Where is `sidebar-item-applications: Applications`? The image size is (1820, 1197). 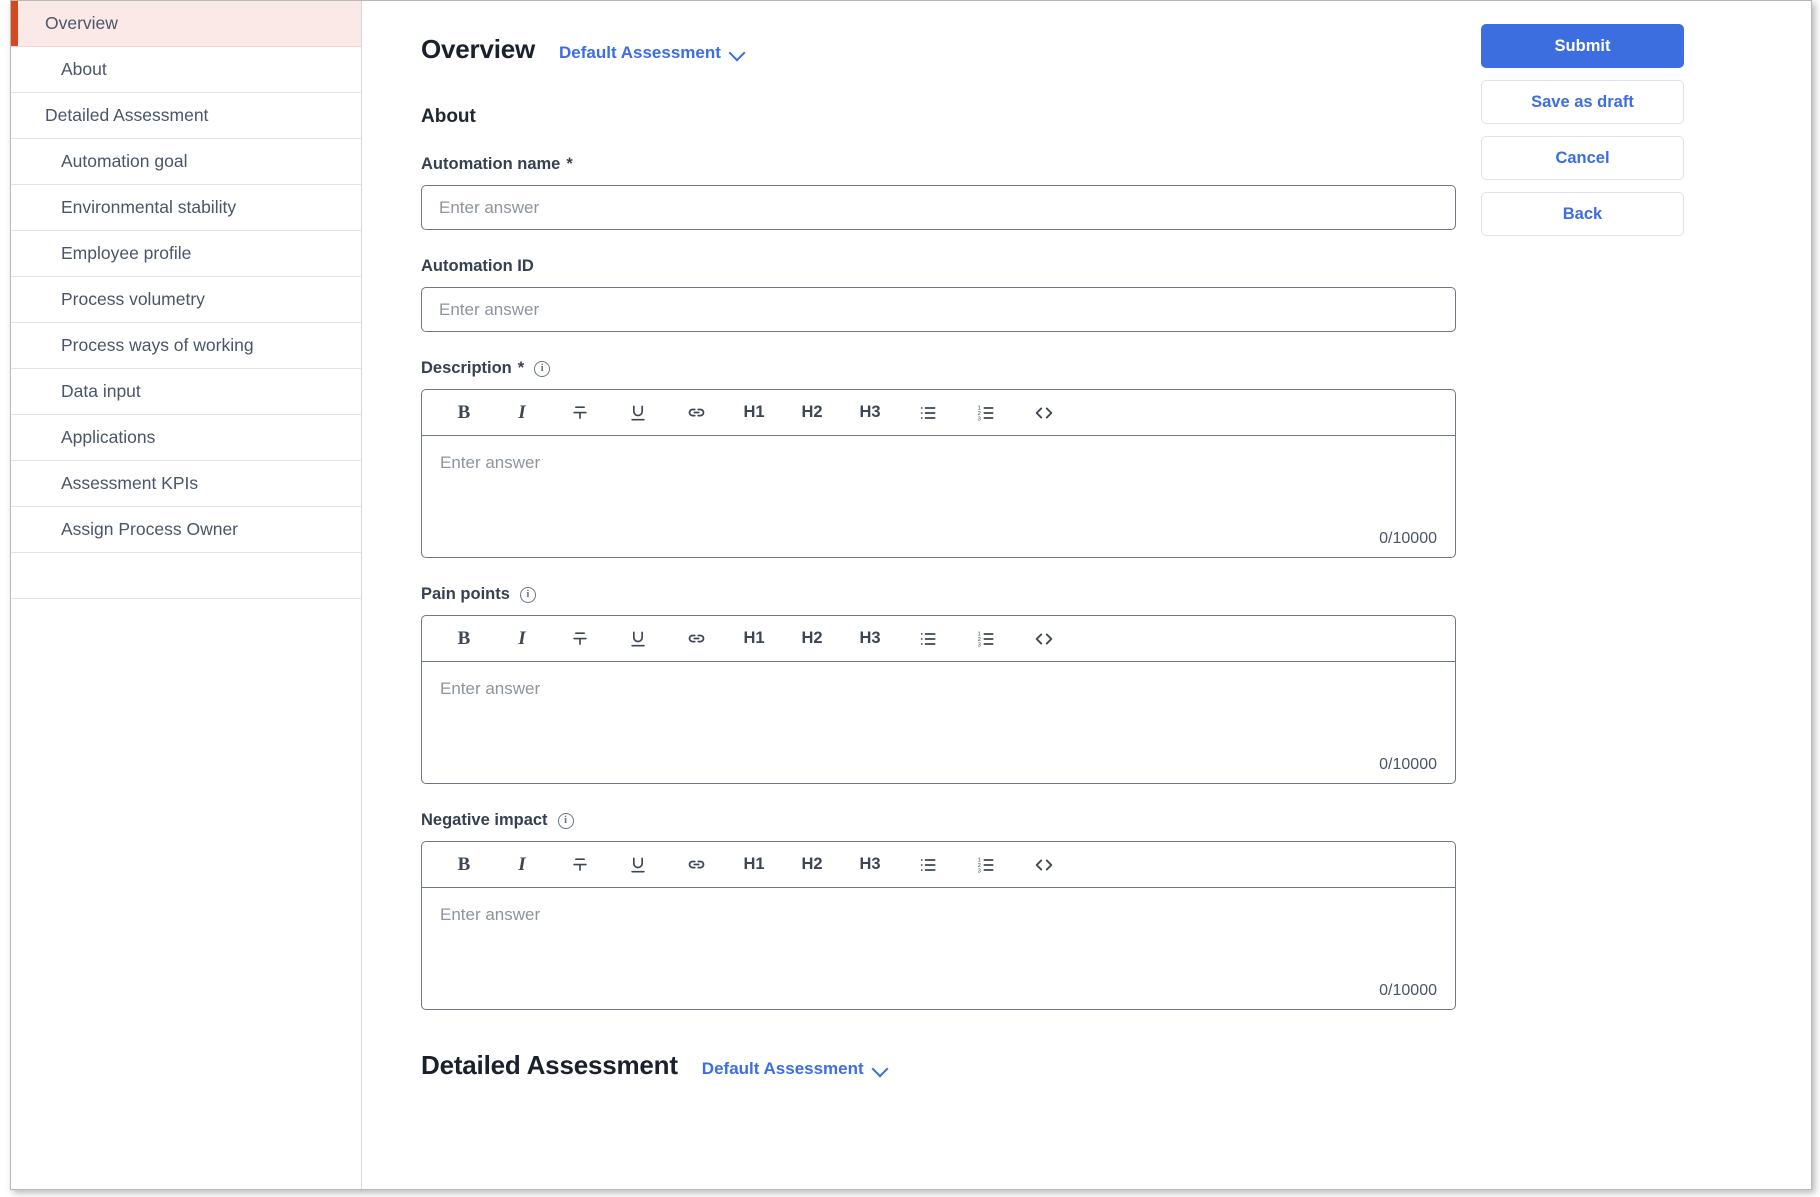
sidebar-item-applications: Applications is located at coordinates (186, 438).